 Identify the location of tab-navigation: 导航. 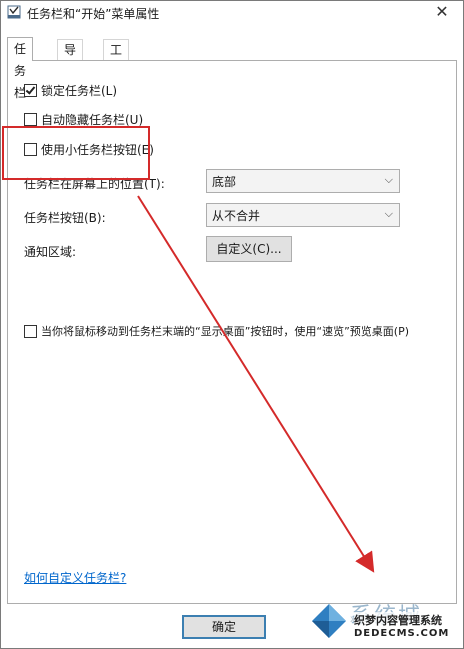
(70, 58).